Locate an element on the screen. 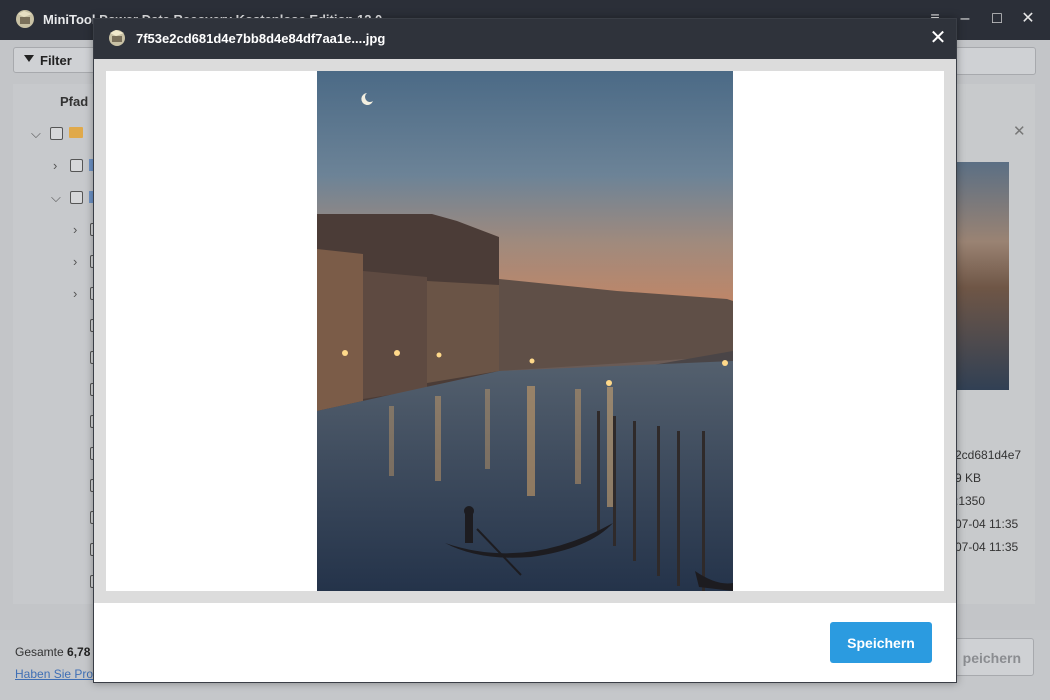 This screenshot has height=700, width=1050. filter-icon is located at coordinates (29, 58).